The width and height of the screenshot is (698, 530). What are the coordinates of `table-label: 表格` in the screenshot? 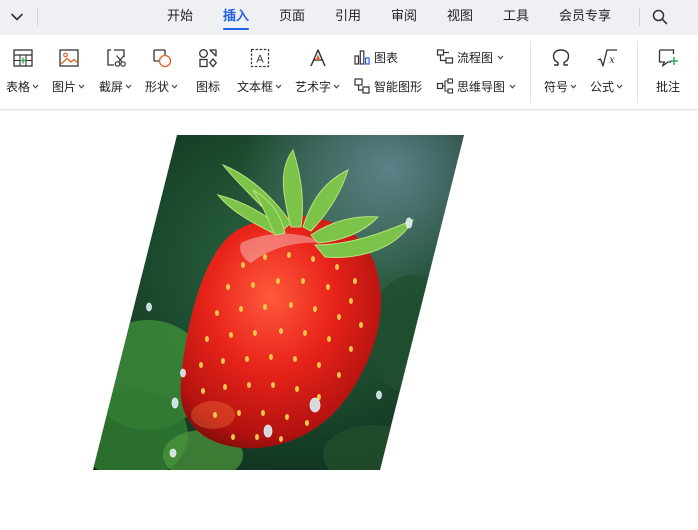 It's located at (18, 87).